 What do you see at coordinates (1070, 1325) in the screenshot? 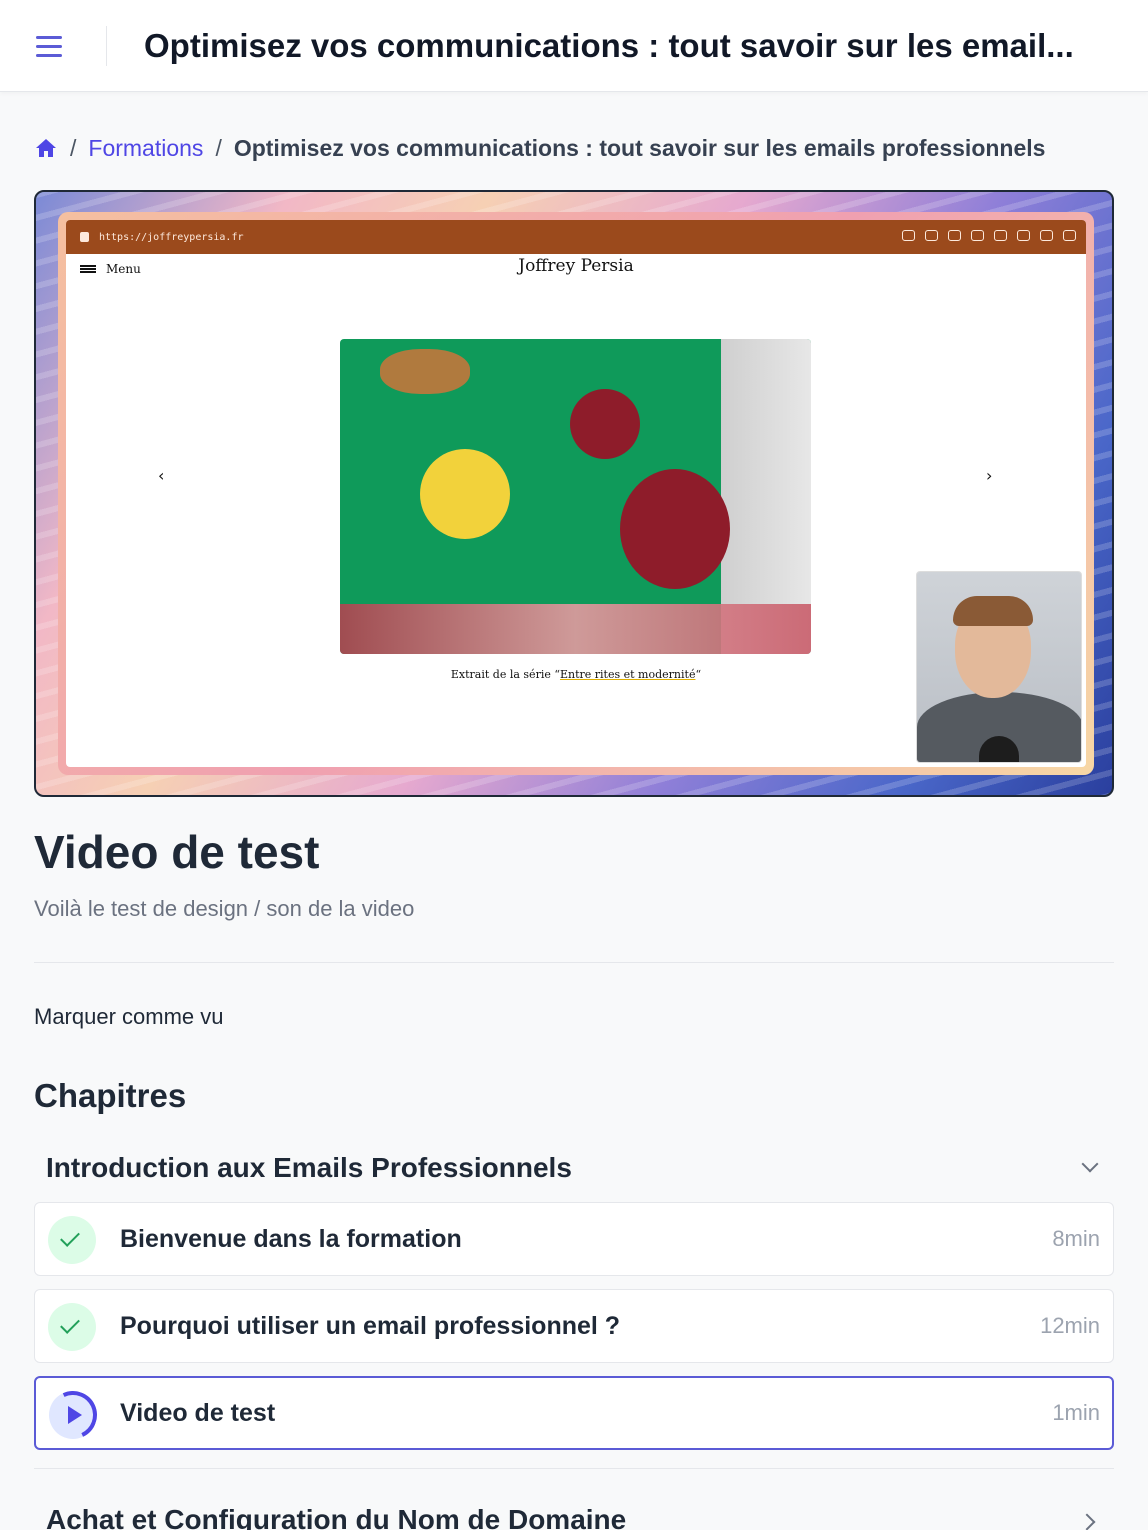
I see `lesson-item-duration: 12min` at bounding box center [1070, 1325].